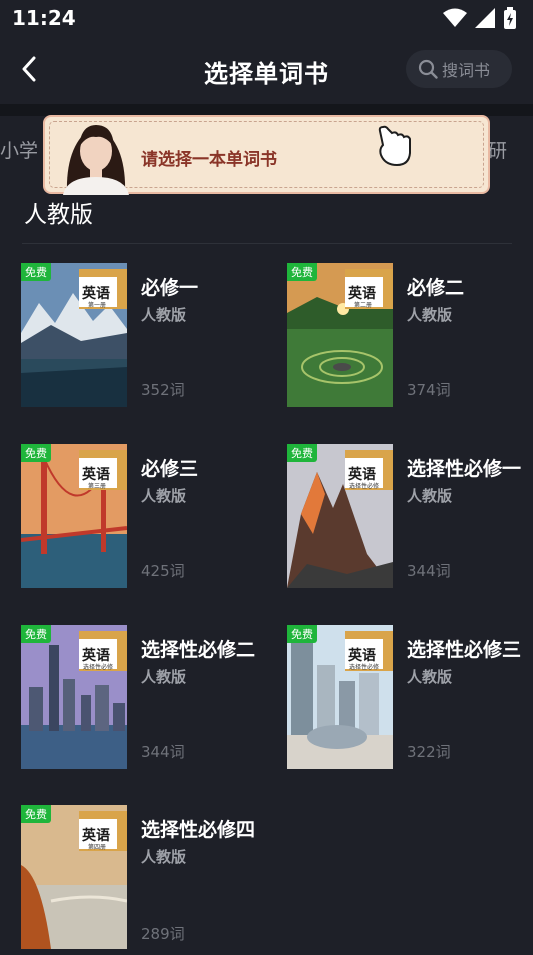 The width and height of the screenshot is (533, 955). What do you see at coordinates (436, 288) in the screenshot?
I see `book-title-text: 必修二` at bounding box center [436, 288].